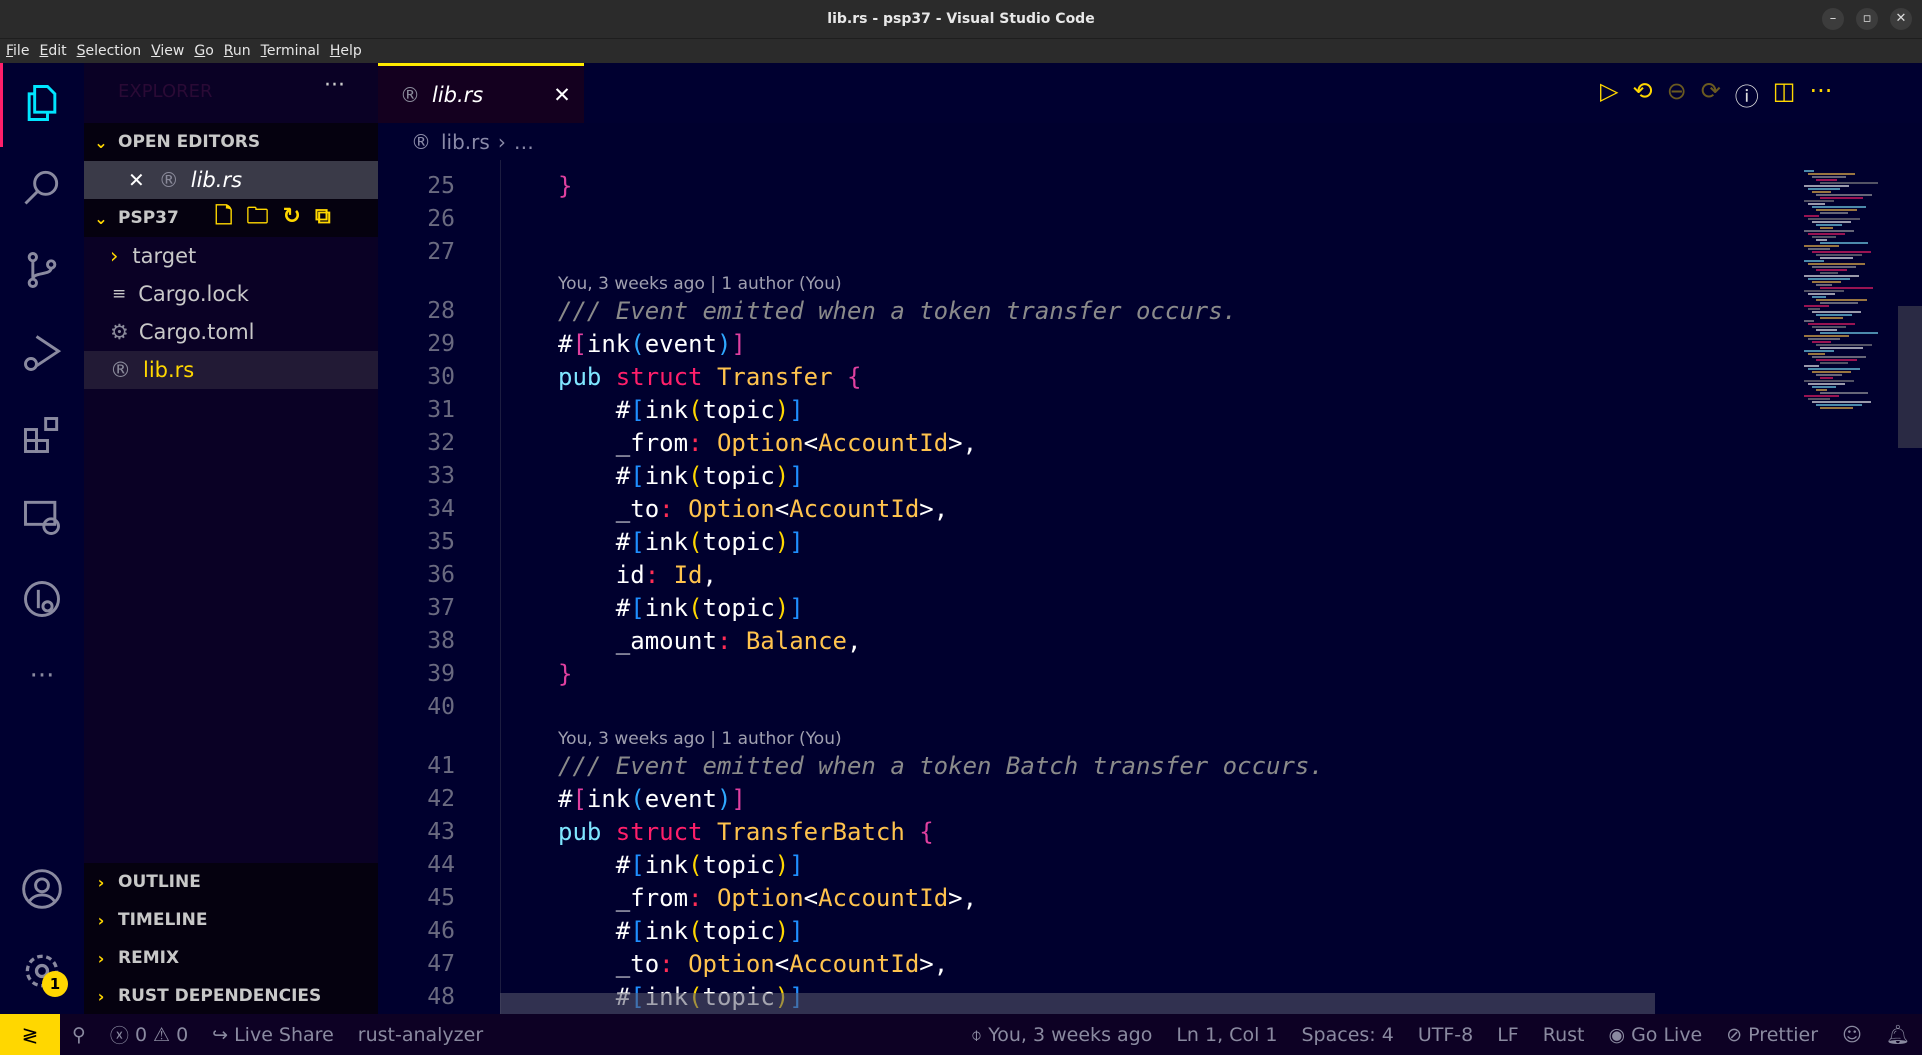  What do you see at coordinates (42, 435) in the screenshot?
I see `extensions-icon` at bounding box center [42, 435].